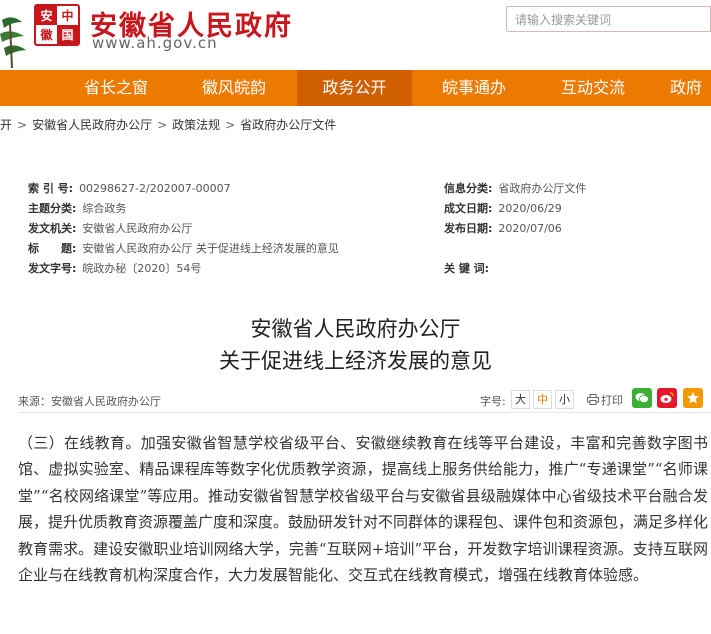 The width and height of the screenshot is (711, 634). What do you see at coordinates (355, 329) in the screenshot?
I see `article-title-line1: 安徽省人民政府办公厅` at bounding box center [355, 329].